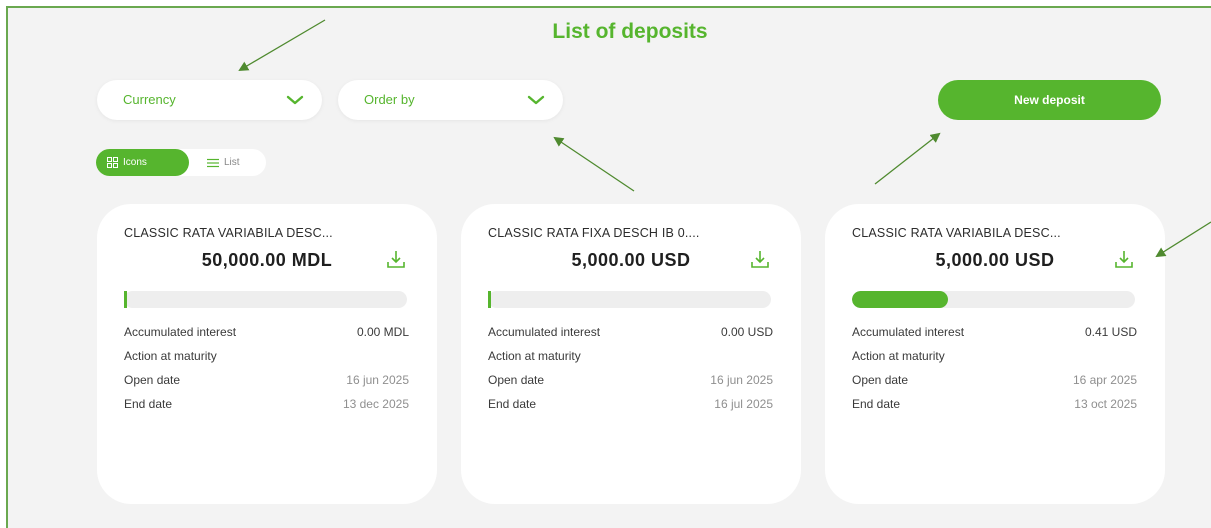 This screenshot has width=1211, height=528. Describe the element at coordinates (743, 404) in the screenshot. I see `end-date-value: 16 jul 2025` at that location.